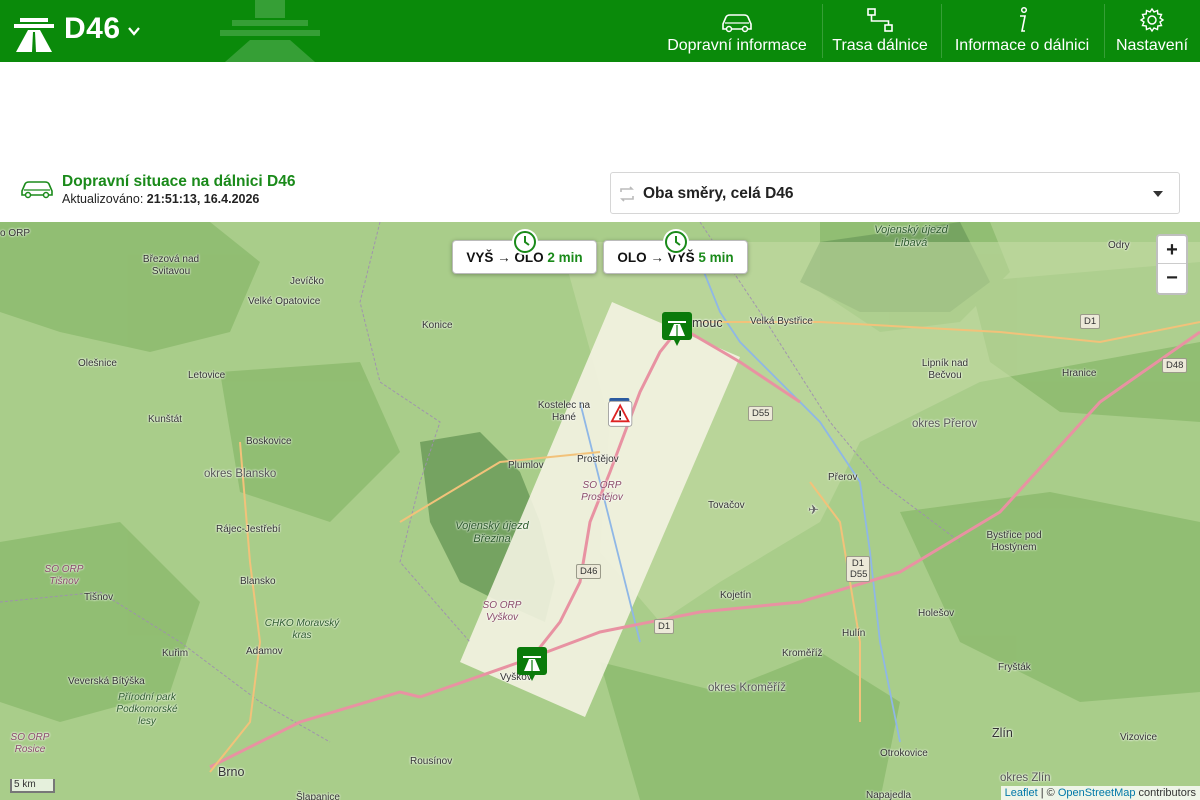 Image resolution: width=1200 pixels, height=800 pixels. Describe the element at coordinates (945, 424) in the screenshot. I see `map-label: okres Přerov` at that location.